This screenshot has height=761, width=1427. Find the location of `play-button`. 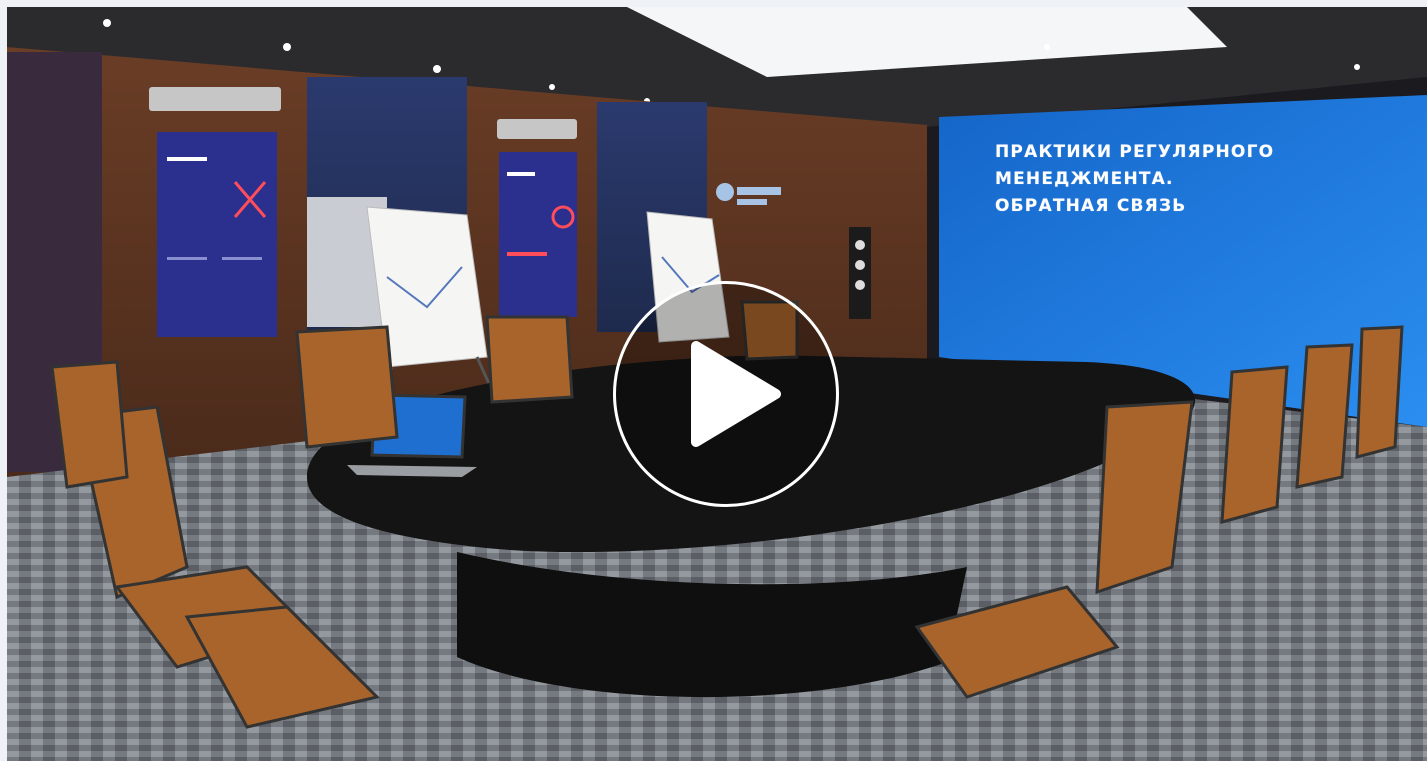

play-button is located at coordinates (726, 394).